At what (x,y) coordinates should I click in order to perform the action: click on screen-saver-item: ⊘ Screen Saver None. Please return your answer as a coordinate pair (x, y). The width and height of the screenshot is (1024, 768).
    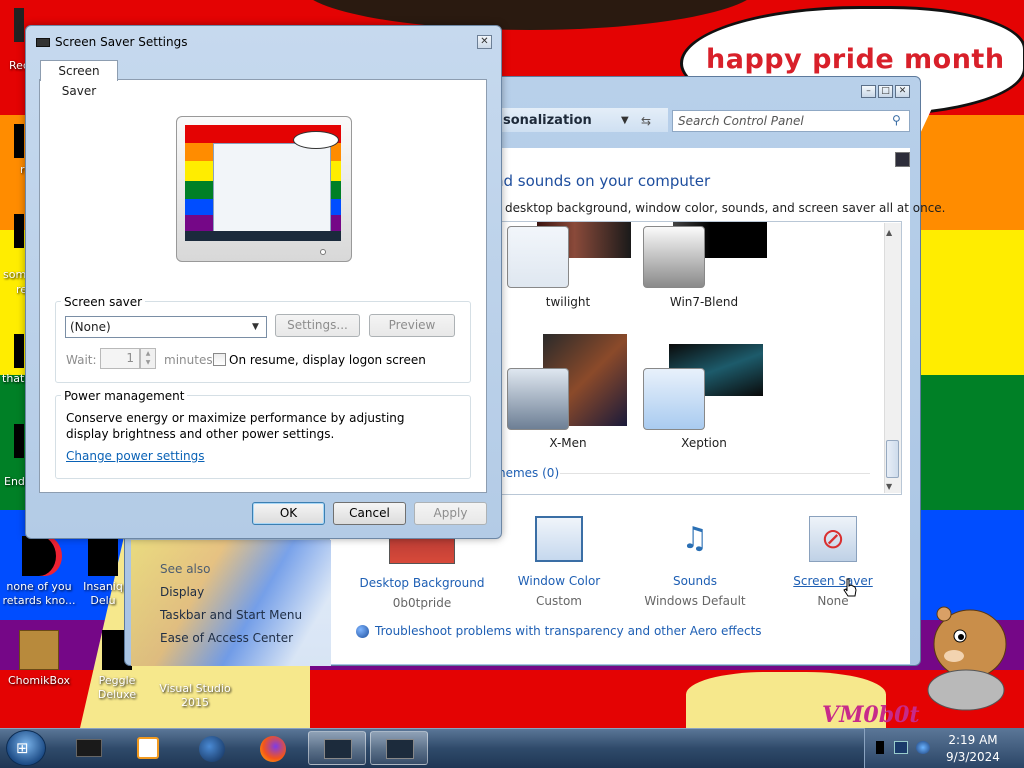
    Looking at the image, I should click on (833, 562).